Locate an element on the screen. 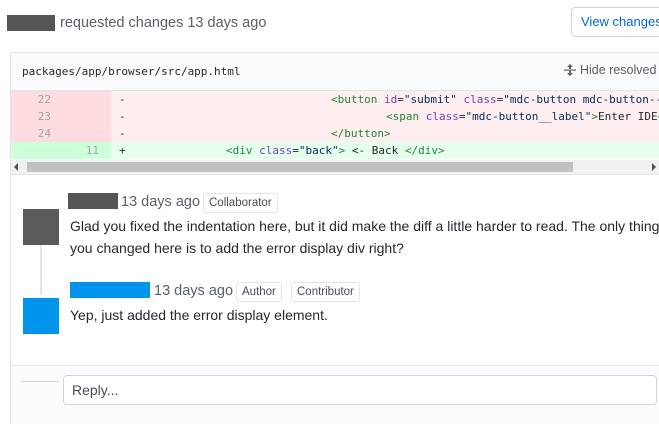 Image resolution: width=659 pixels, height=424 pixels. reply-area is located at coordinates (335, 394).